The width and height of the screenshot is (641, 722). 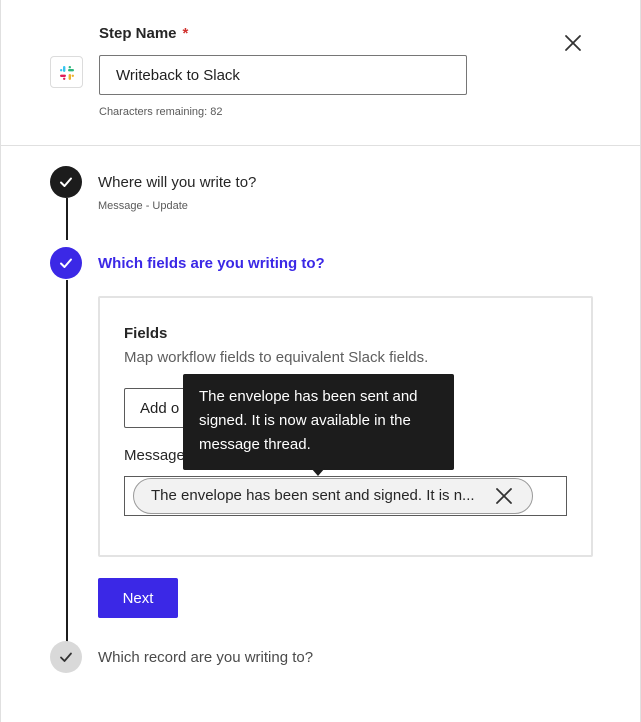 What do you see at coordinates (177, 182) in the screenshot?
I see `step-1-title: Where will you write to?` at bounding box center [177, 182].